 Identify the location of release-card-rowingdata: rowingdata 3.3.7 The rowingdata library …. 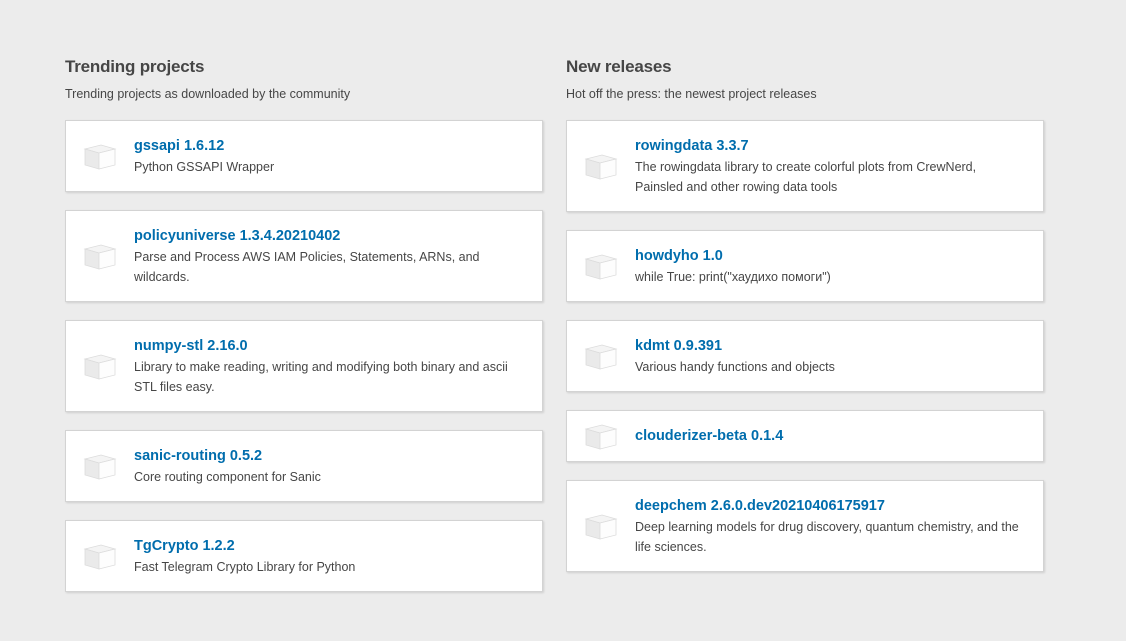
(805, 166).